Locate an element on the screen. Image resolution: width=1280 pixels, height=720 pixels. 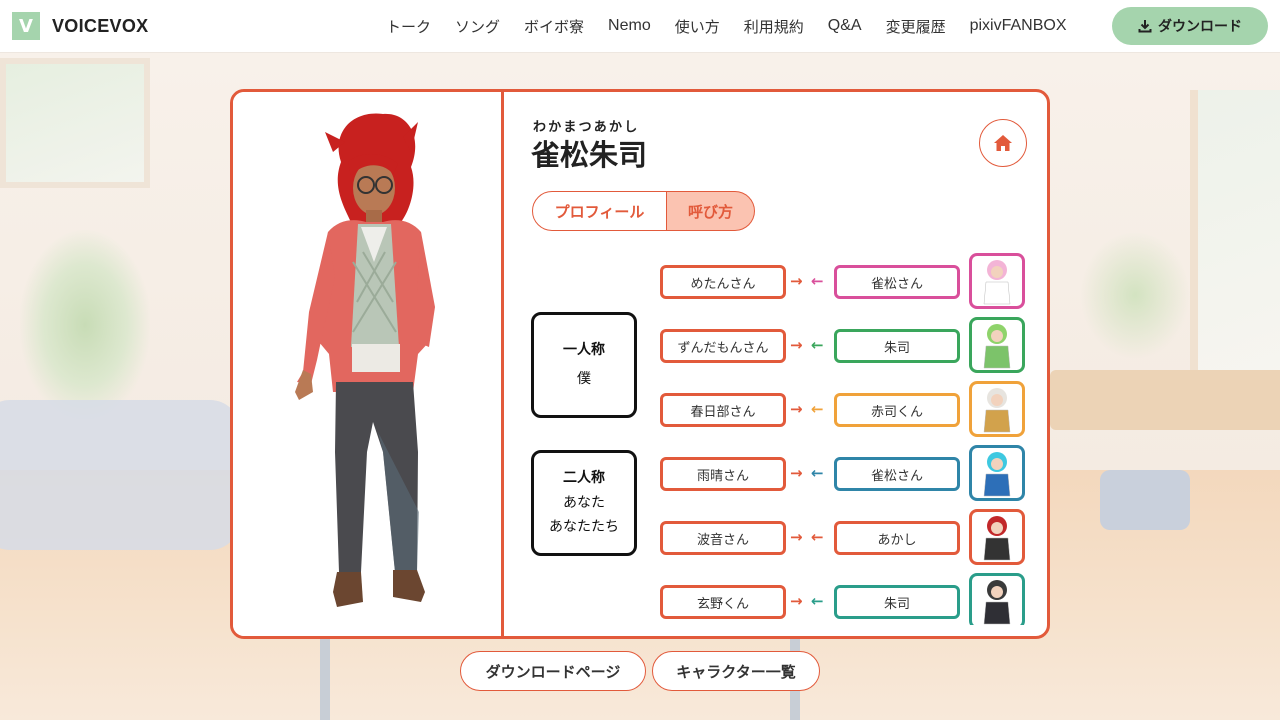
nav-link-fanbox: pixivFANBOX is located at coordinates (1018, 26).